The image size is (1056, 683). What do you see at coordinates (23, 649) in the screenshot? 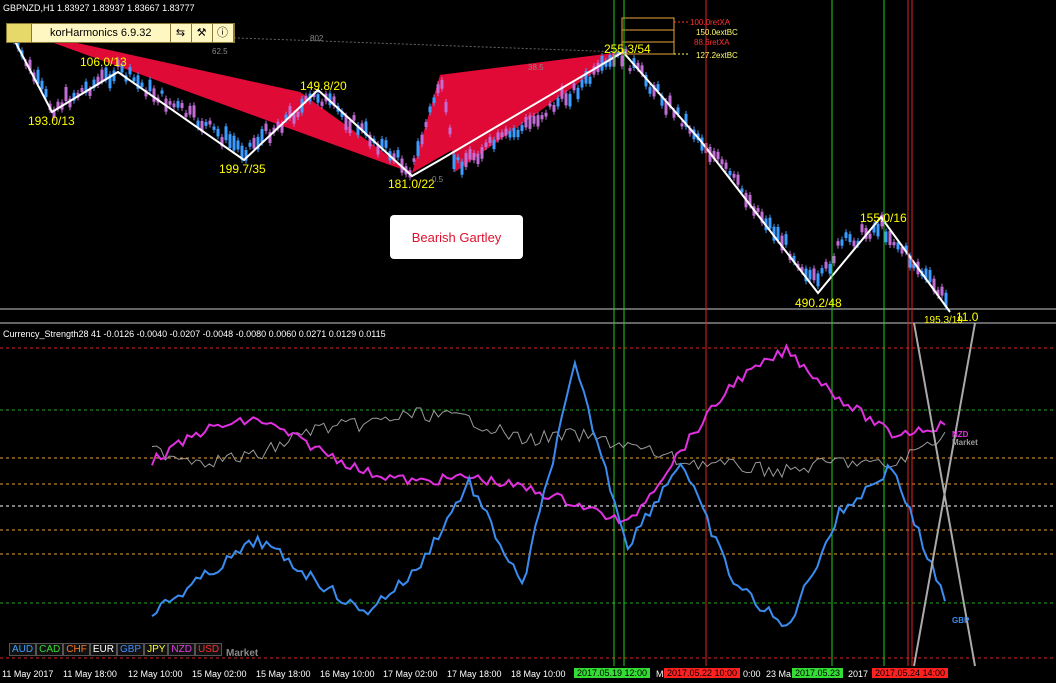
I see `currency-button-aud: AUD` at bounding box center [23, 649].